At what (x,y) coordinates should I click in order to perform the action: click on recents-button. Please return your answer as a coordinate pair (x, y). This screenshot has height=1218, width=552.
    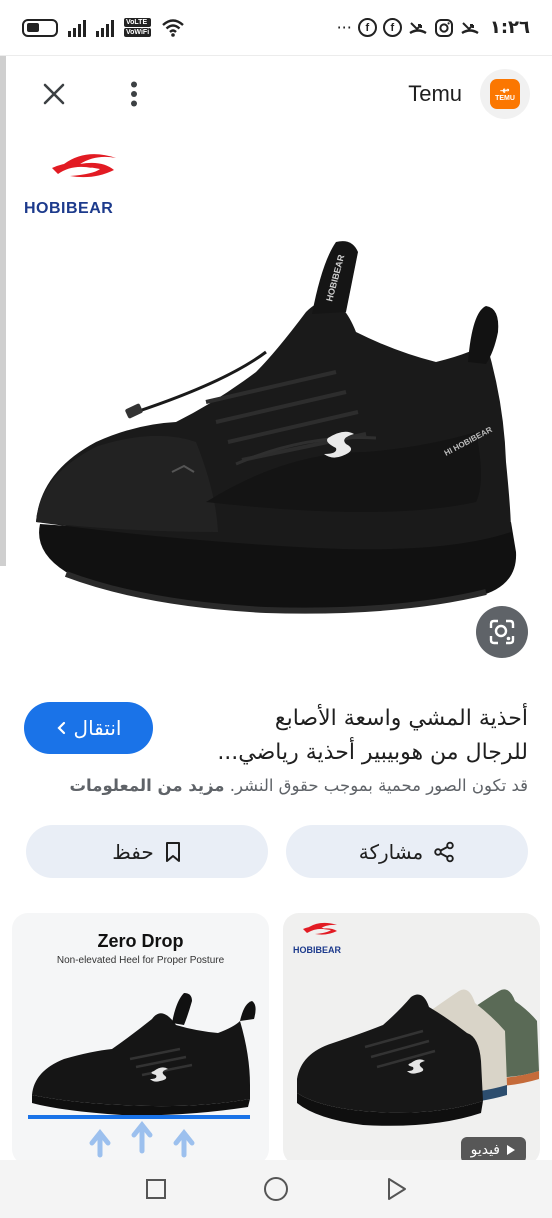
    Looking at the image, I should click on (156, 1189).